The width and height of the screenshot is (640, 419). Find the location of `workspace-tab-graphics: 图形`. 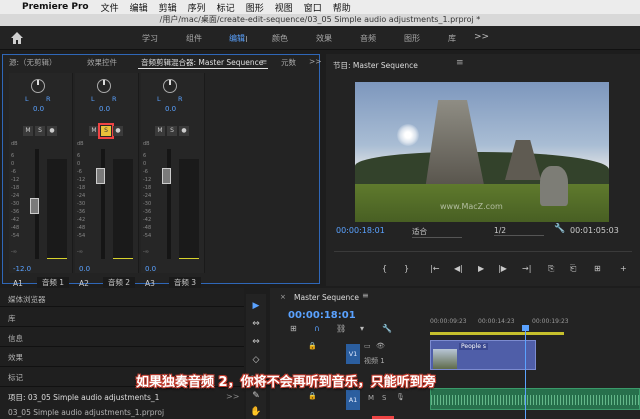

workspace-tab-graphics: 图形 is located at coordinates (412, 38).